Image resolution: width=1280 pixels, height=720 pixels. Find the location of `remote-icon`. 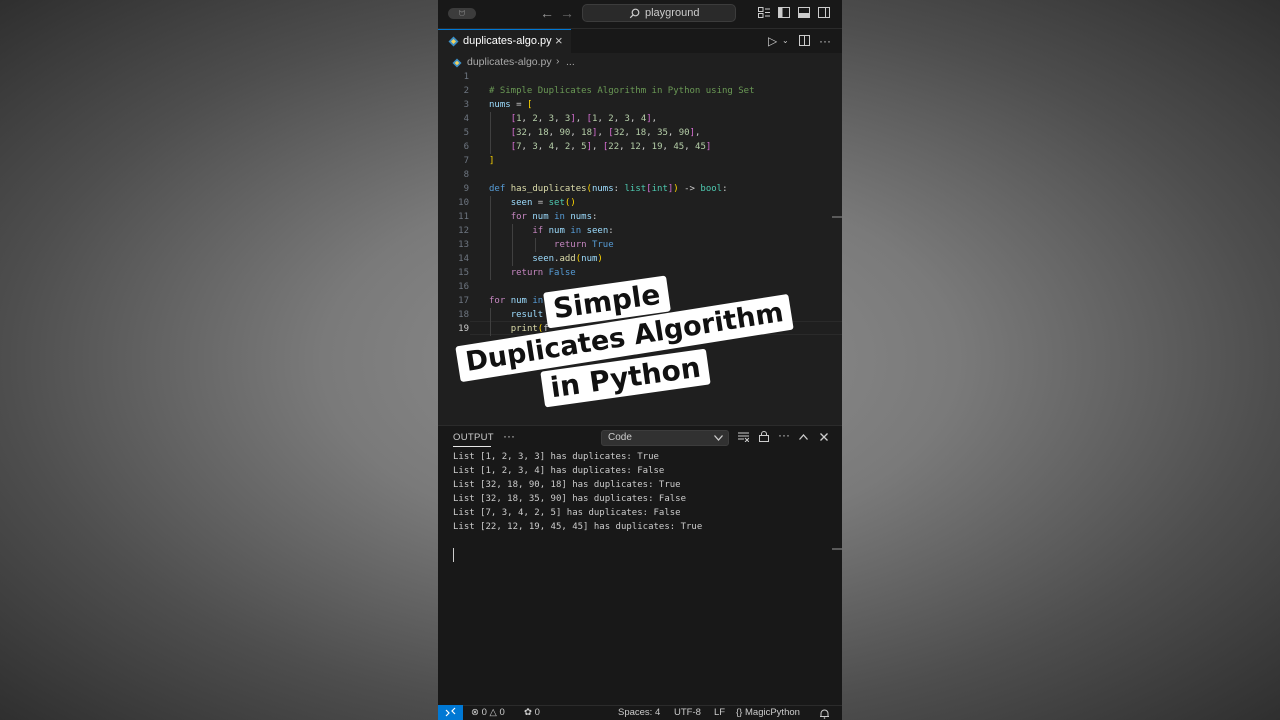

remote-icon is located at coordinates (450, 712).